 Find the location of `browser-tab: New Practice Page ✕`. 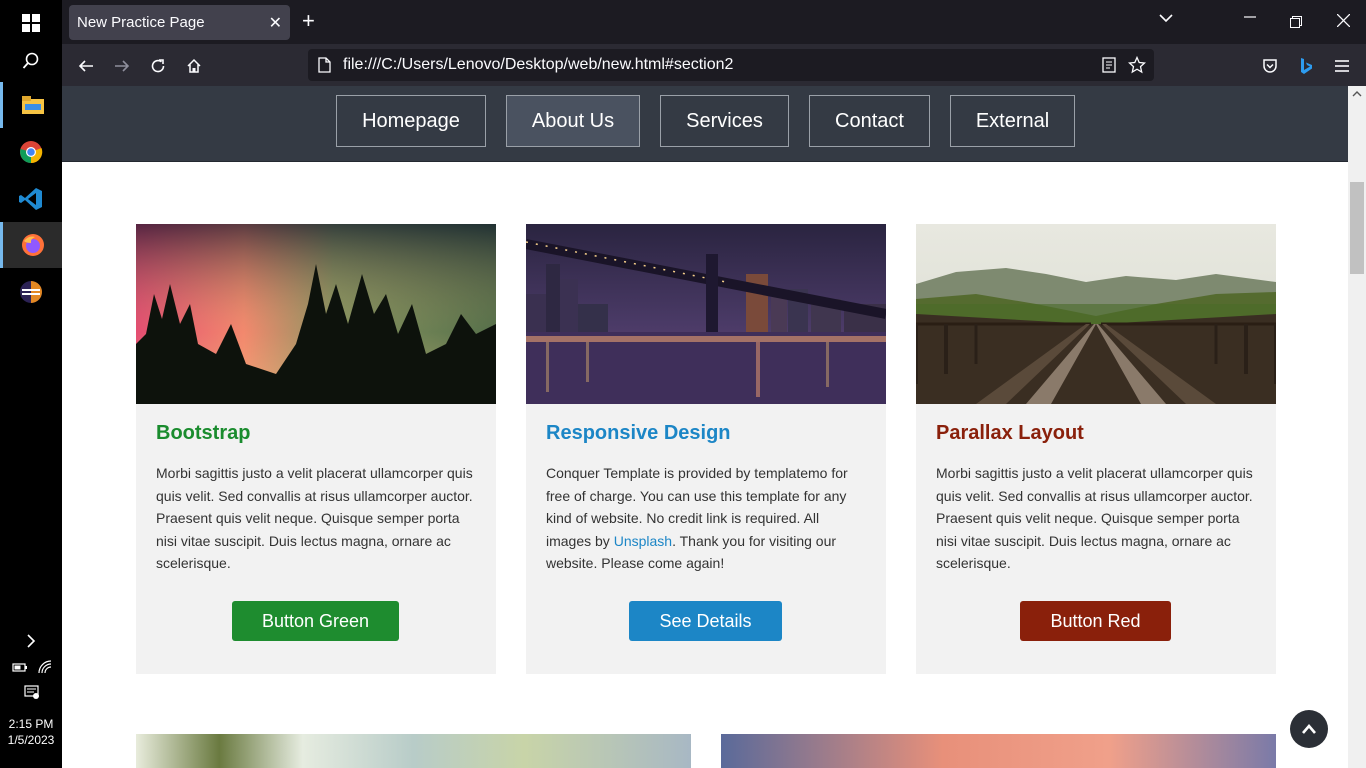

browser-tab: New Practice Page ✕ is located at coordinates (179, 22).